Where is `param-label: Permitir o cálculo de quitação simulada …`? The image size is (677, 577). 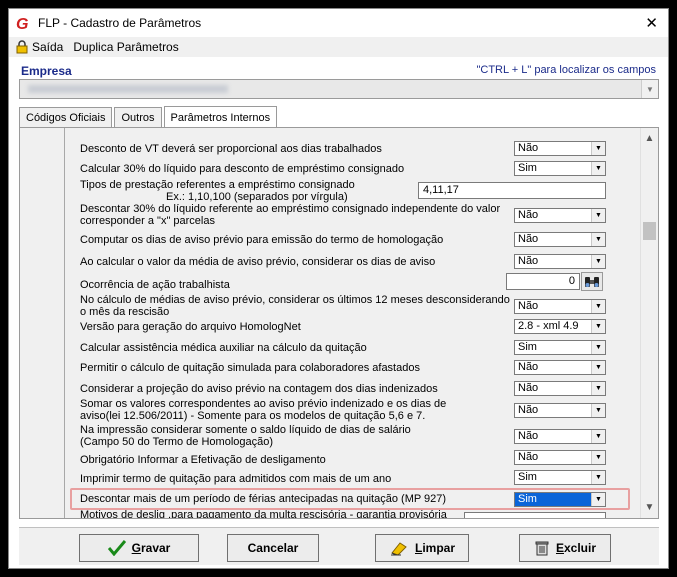
param-label: Permitir o cálculo de quitação simulada … is located at coordinates (250, 368).